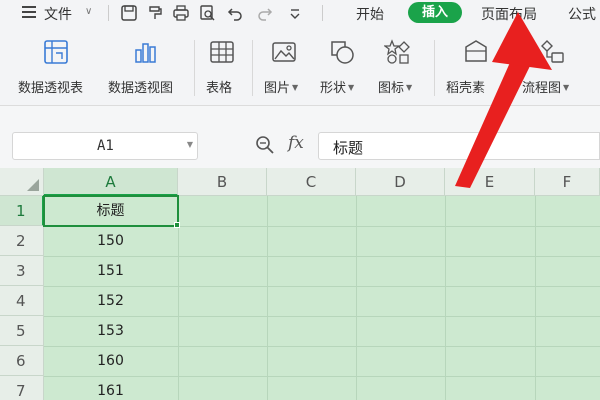 The image size is (600, 400). Describe the element at coordinates (56, 52) in the screenshot. I see `pivot-table-icon` at that location.